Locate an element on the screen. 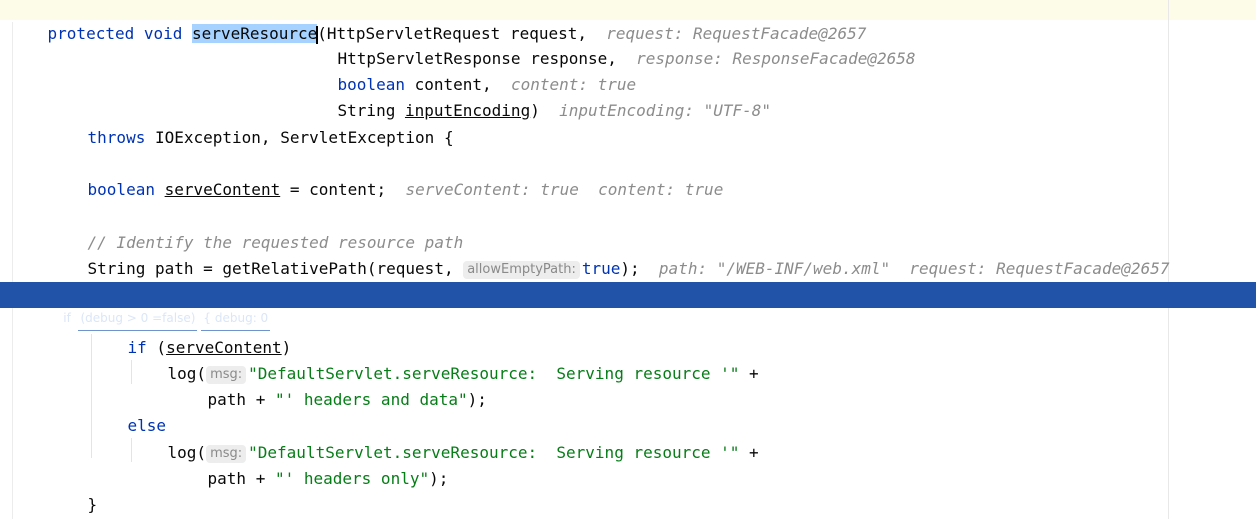 The height and width of the screenshot is (519, 1256). keyword: protected is located at coordinates (91, 33).